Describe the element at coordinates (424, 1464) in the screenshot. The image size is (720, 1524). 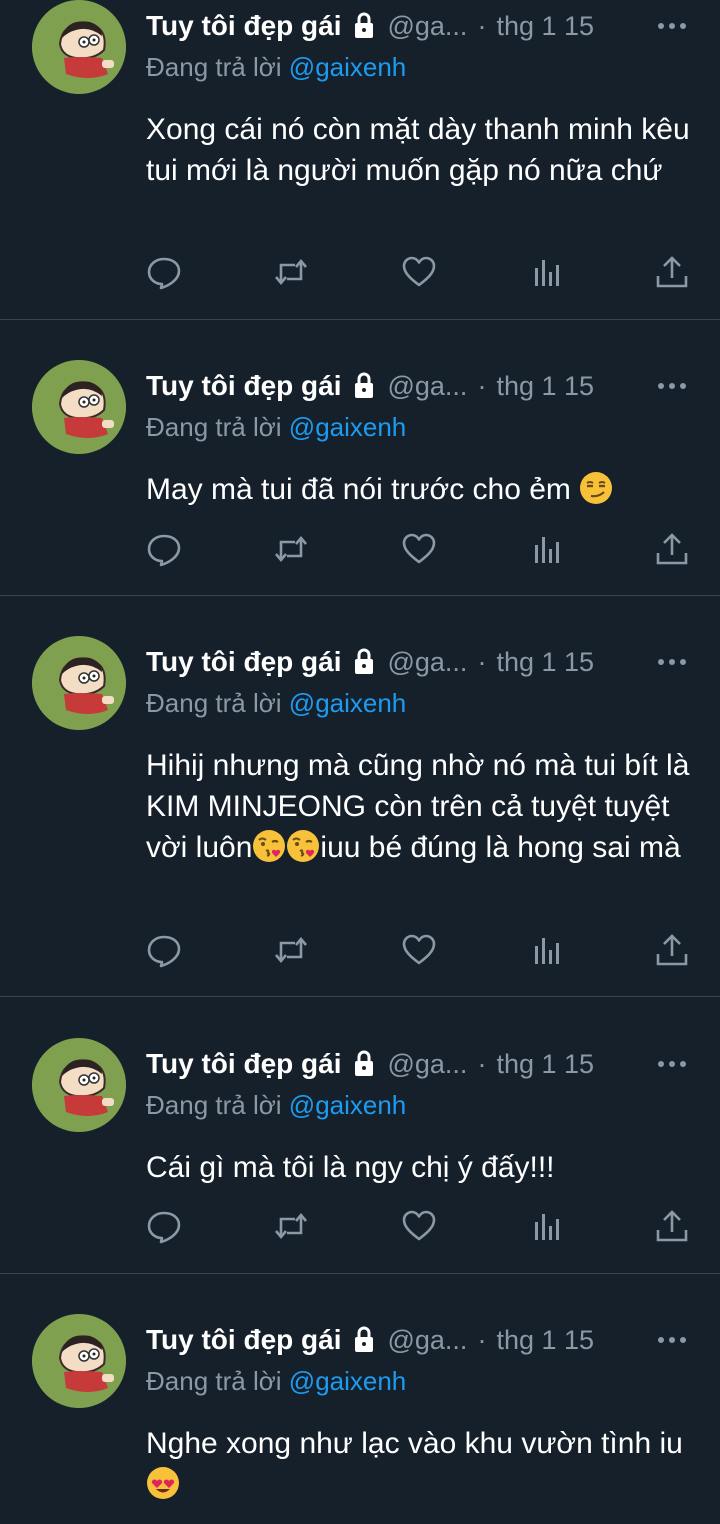
I see `tweet-text: Nghe xong như lạc vào khu vườn tình iu` at that location.